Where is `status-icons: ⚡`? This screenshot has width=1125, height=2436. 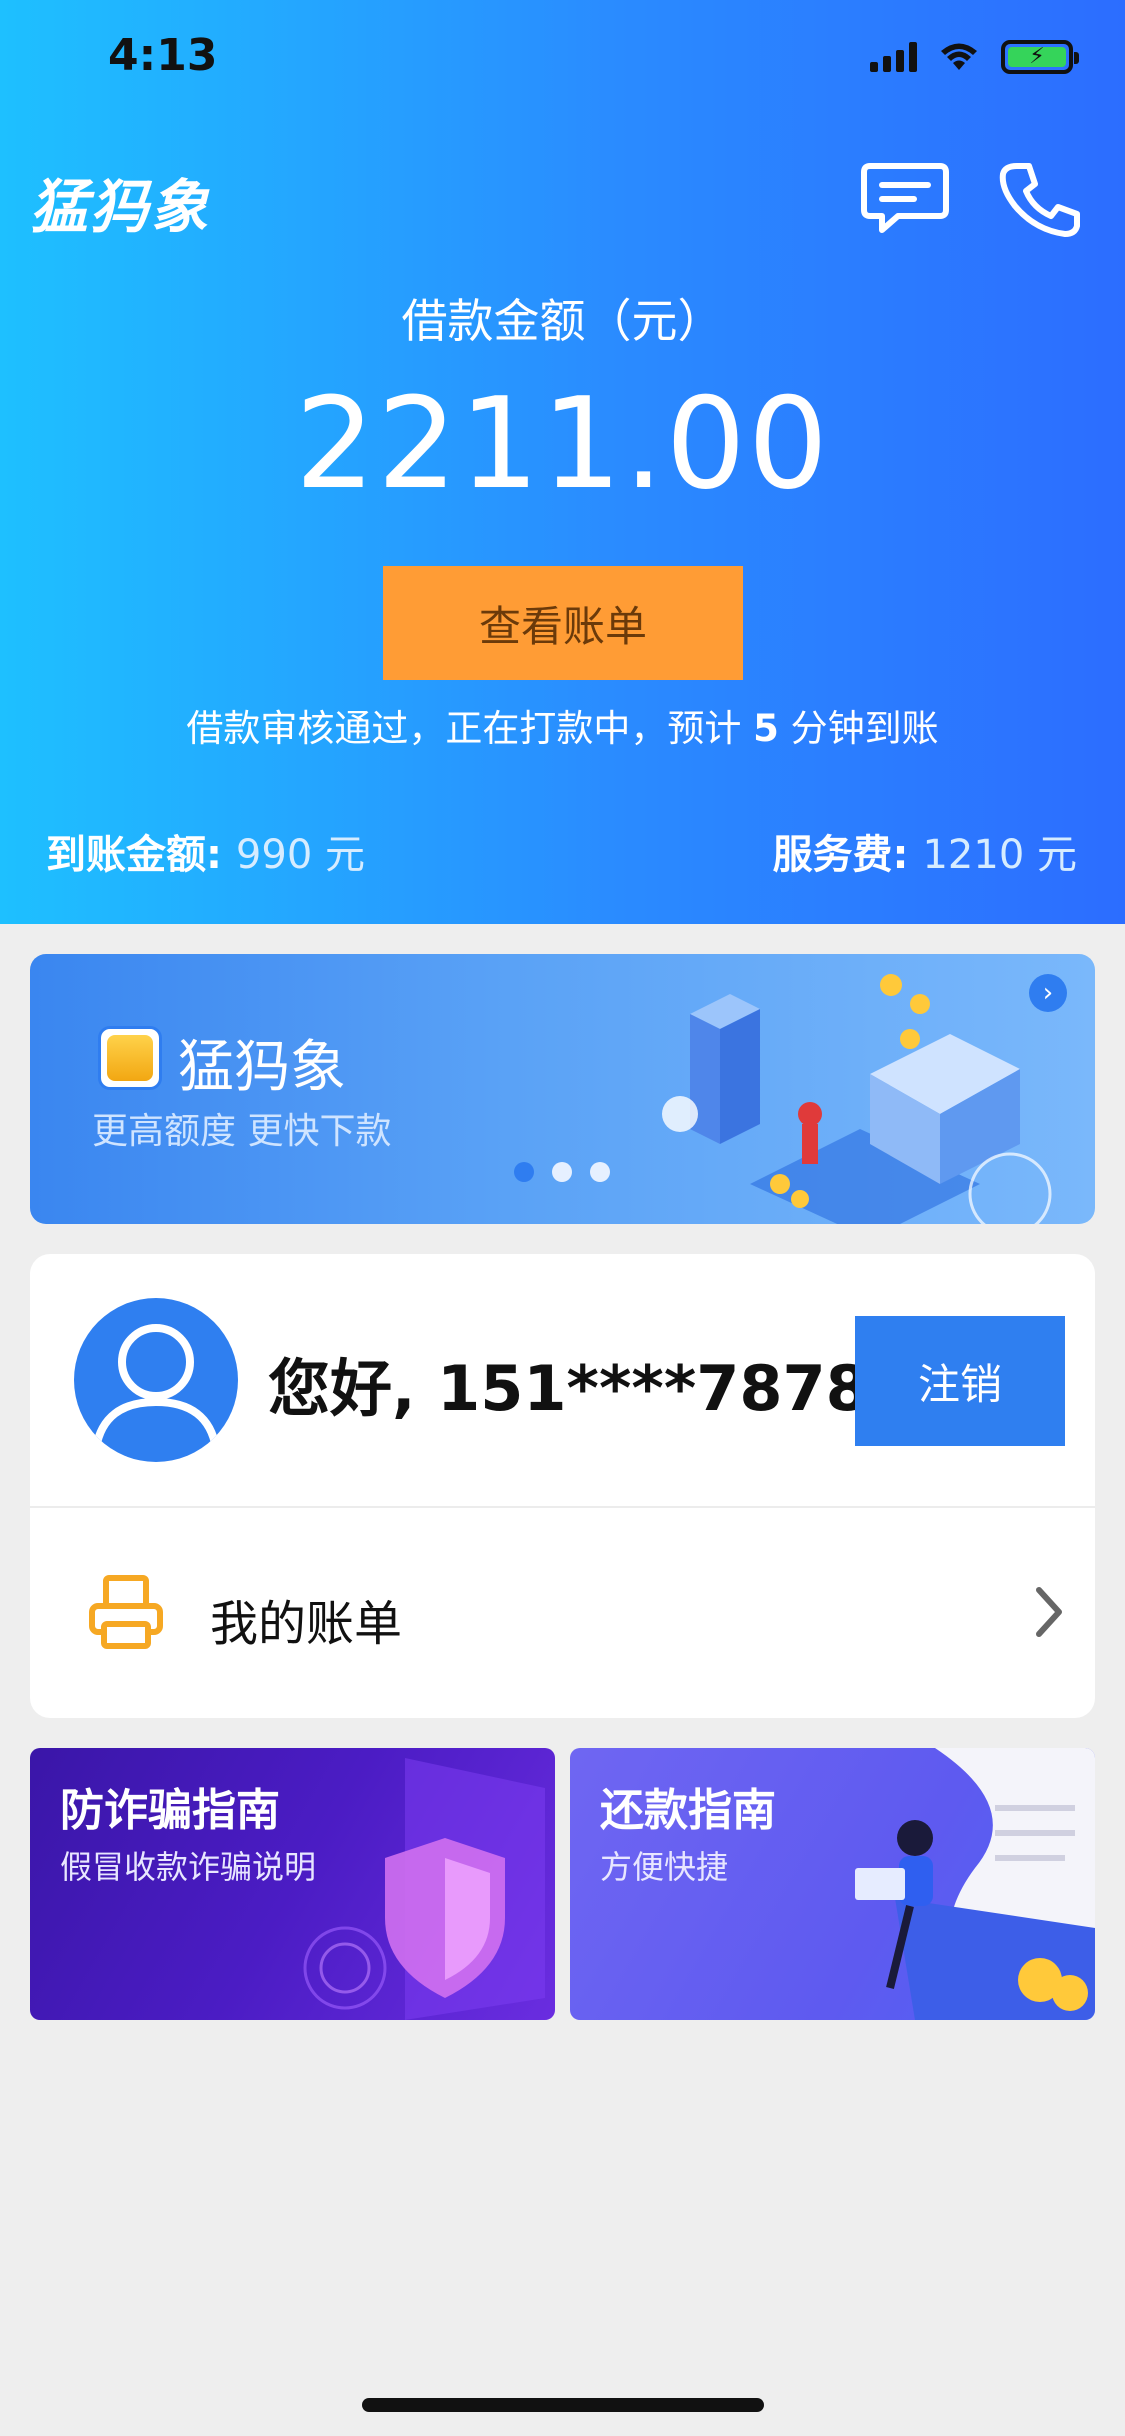 status-icons: ⚡ is located at coordinates (974, 57).